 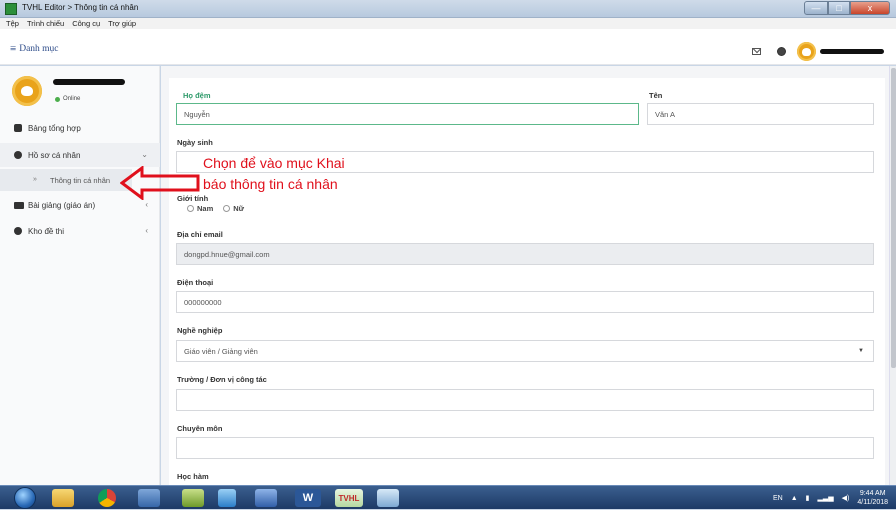 I want to click on windows-orb-icon, so click(x=25, y=498).